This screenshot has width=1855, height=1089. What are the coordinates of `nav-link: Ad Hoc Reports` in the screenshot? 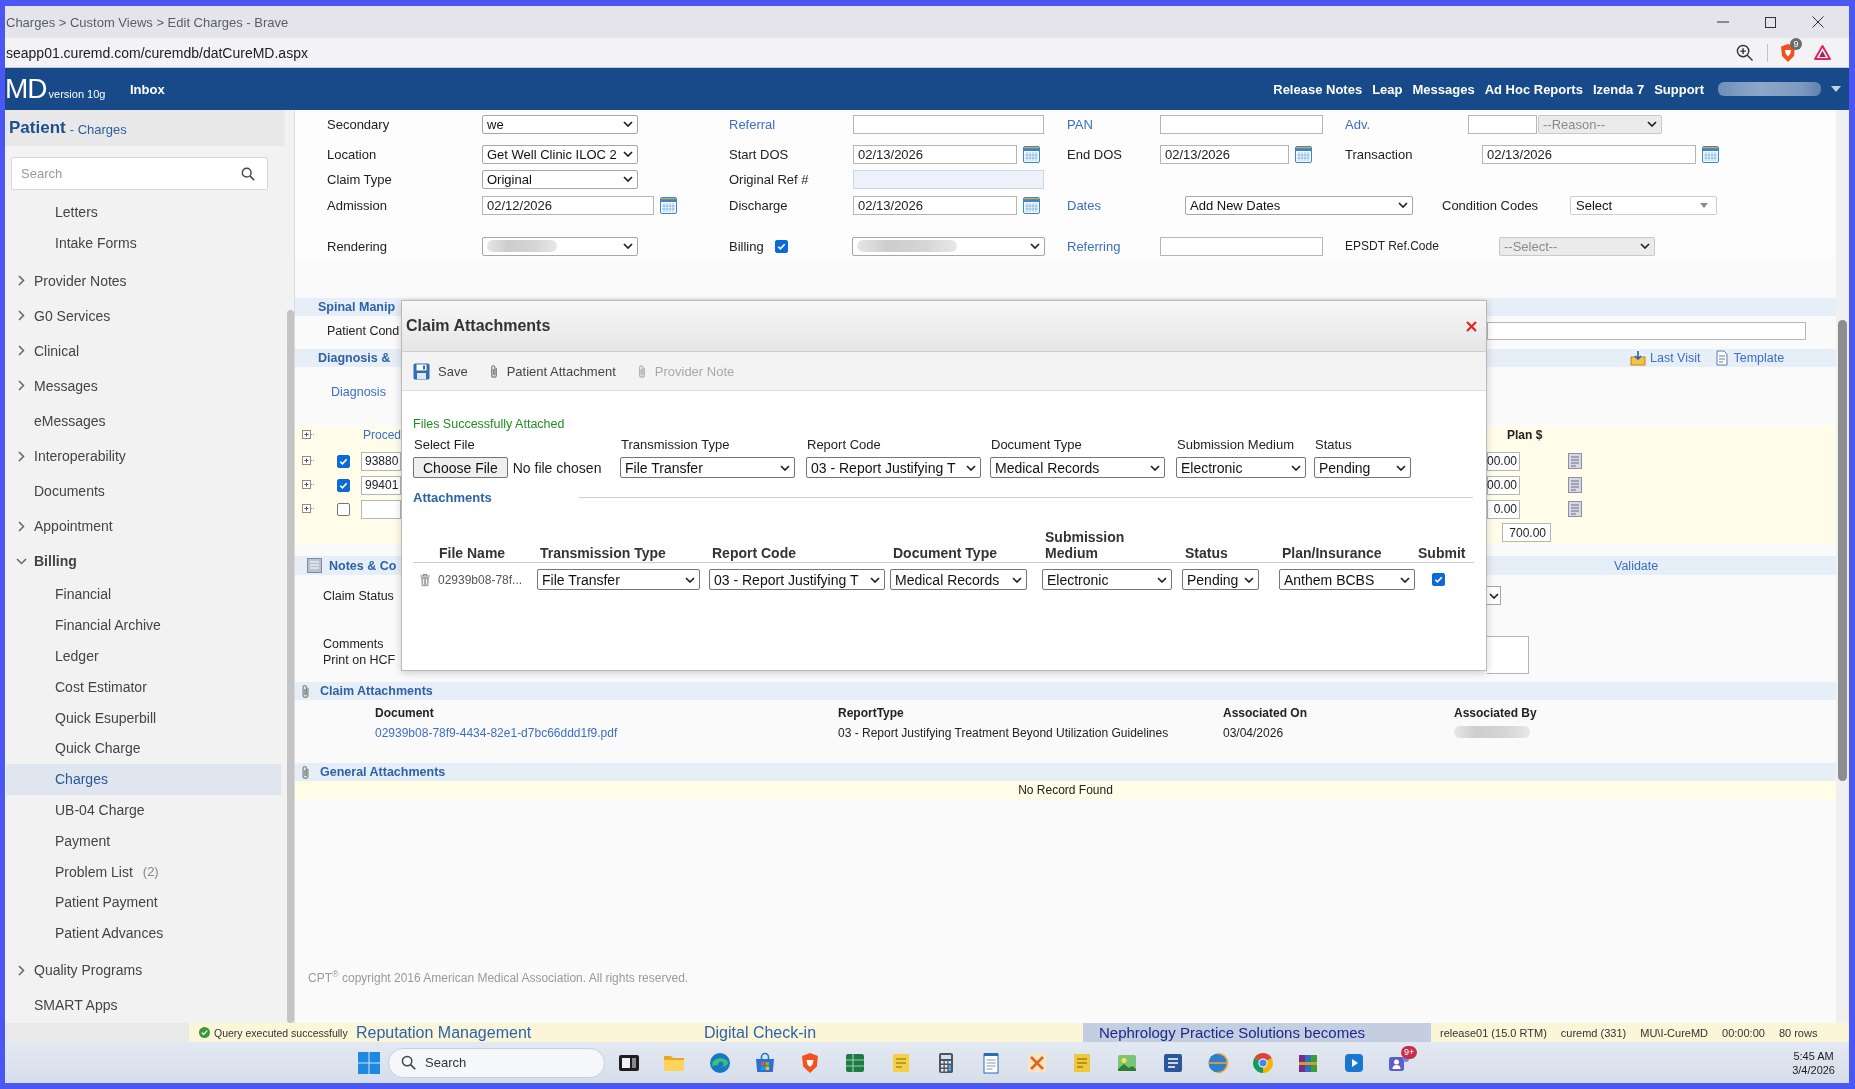 It's located at (1533, 89).